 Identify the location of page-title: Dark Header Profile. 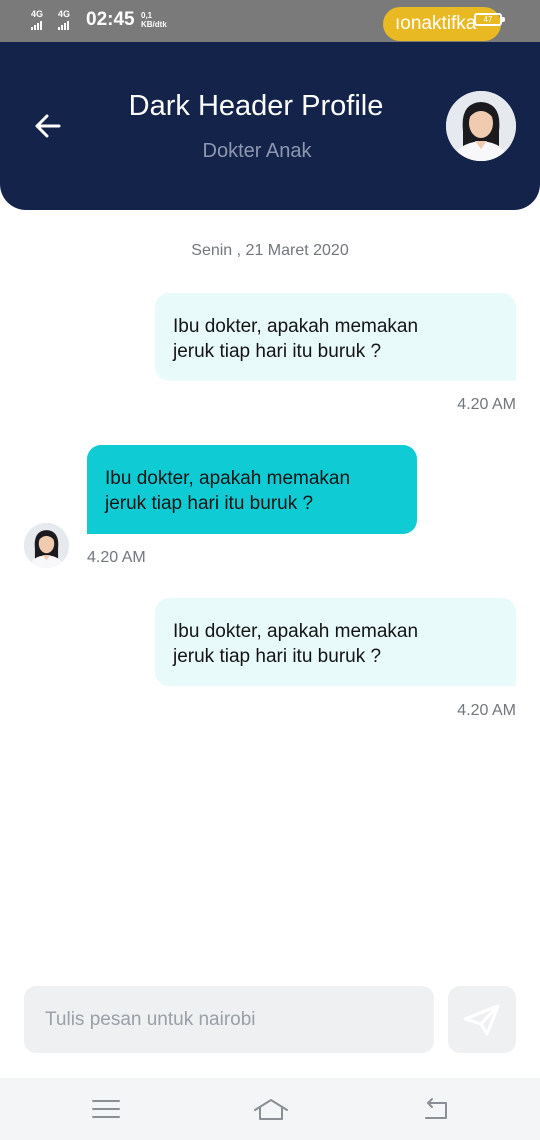
(256, 106).